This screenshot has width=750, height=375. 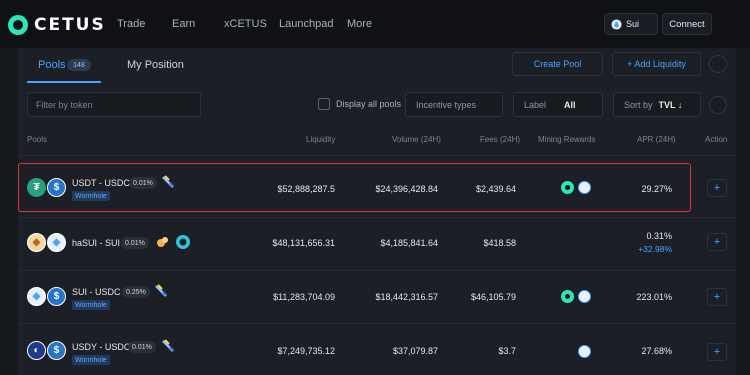 I want to click on refresh-icon, so click(x=718, y=105).